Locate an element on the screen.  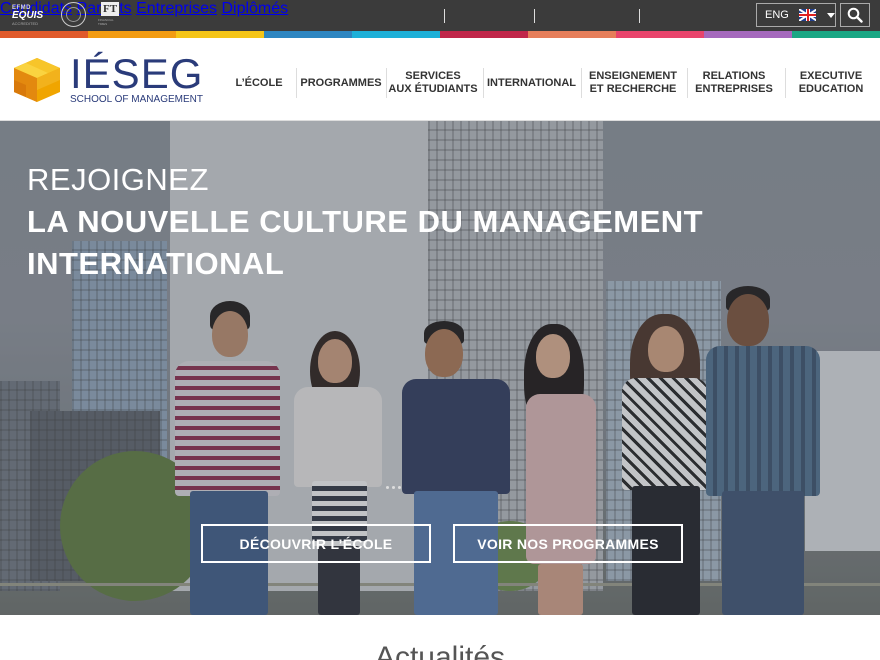
nav-item-label: ET RECHERCHE is located at coordinates (633, 89).